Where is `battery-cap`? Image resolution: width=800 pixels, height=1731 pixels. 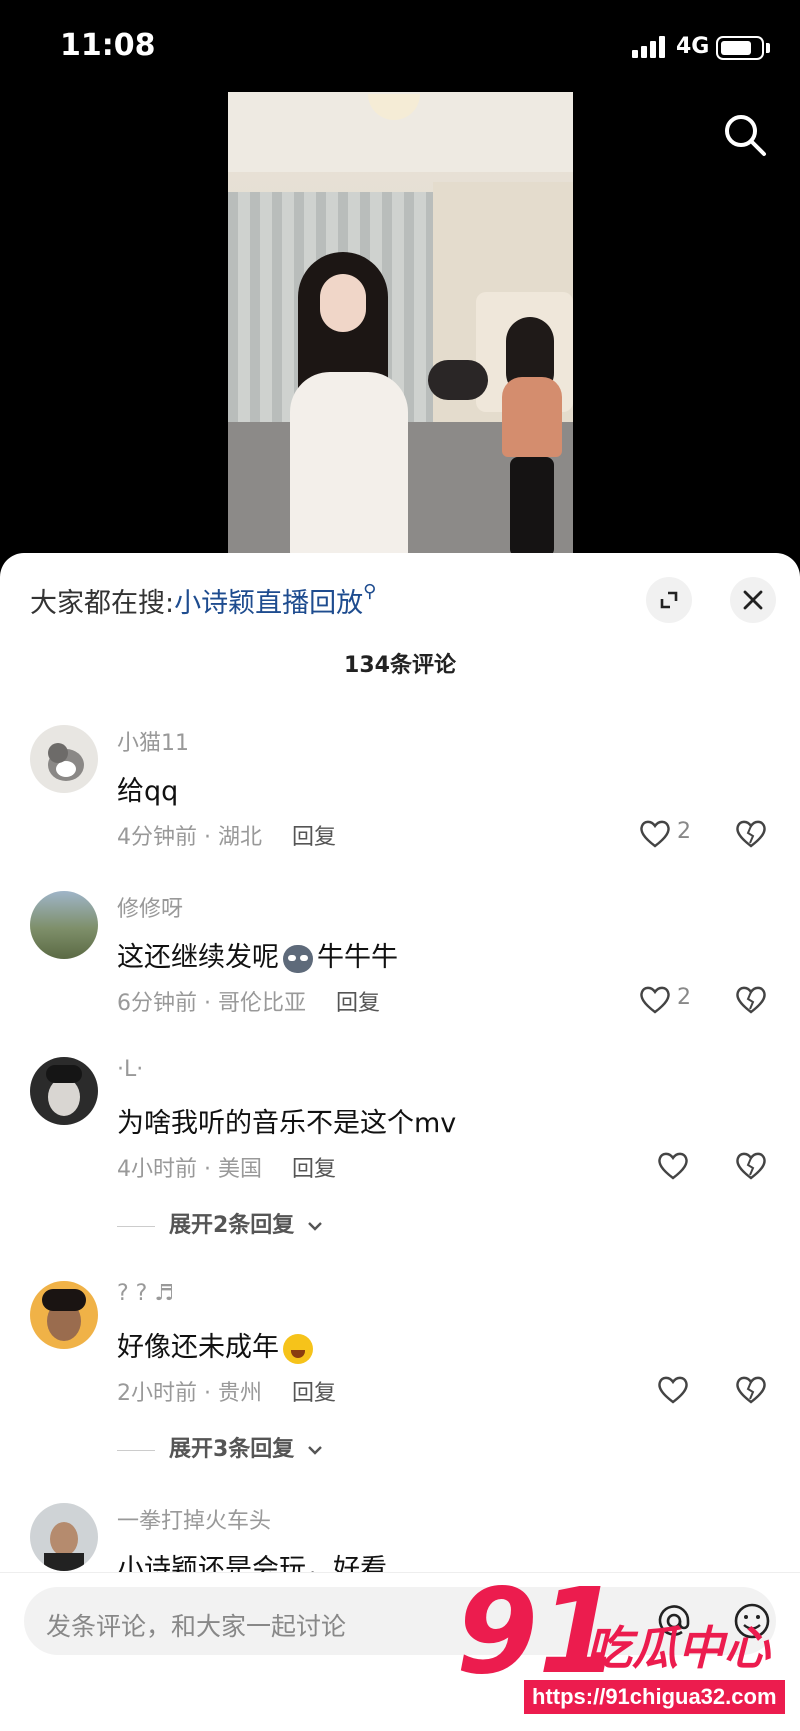 battery-cap is located at coordinates (768, 48).